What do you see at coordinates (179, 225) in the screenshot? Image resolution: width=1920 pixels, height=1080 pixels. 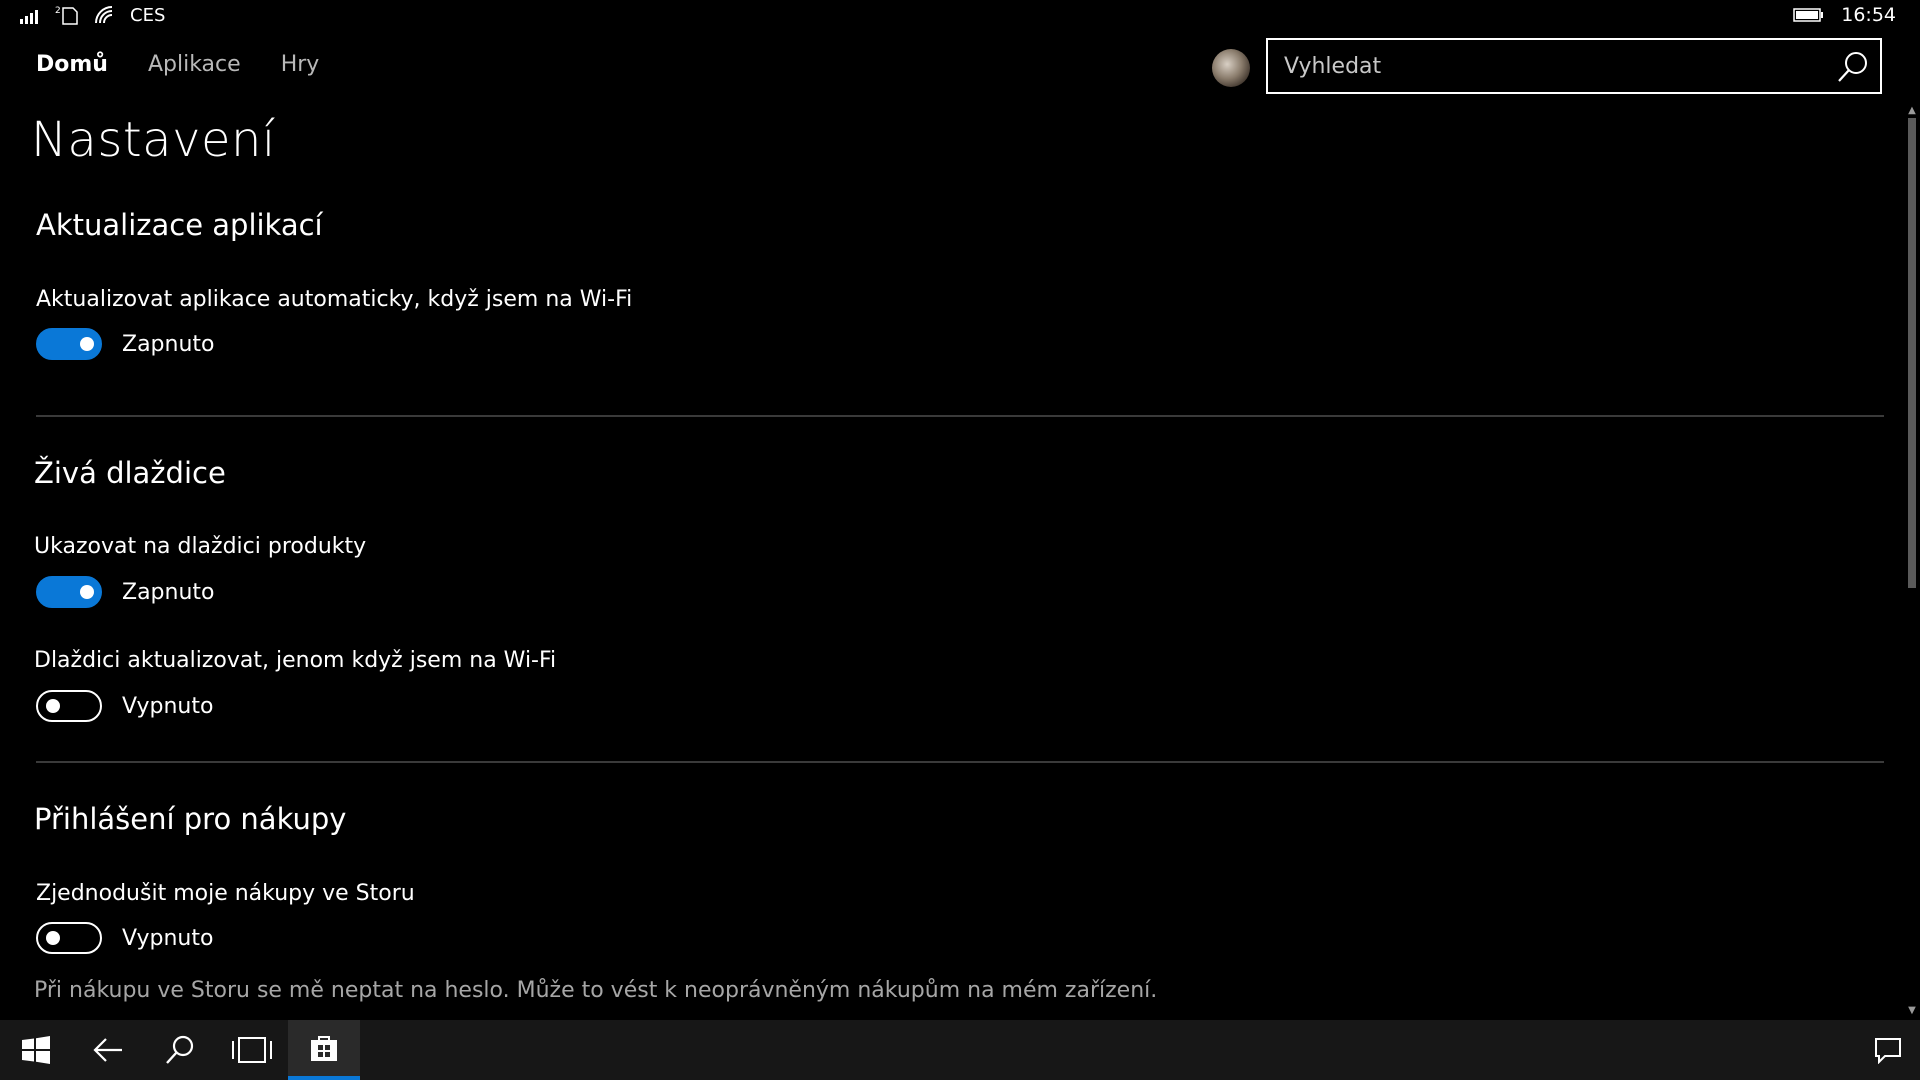 I see `section-title-app-updates: Aktualizace aplikací` at bounding box center [179, 225].